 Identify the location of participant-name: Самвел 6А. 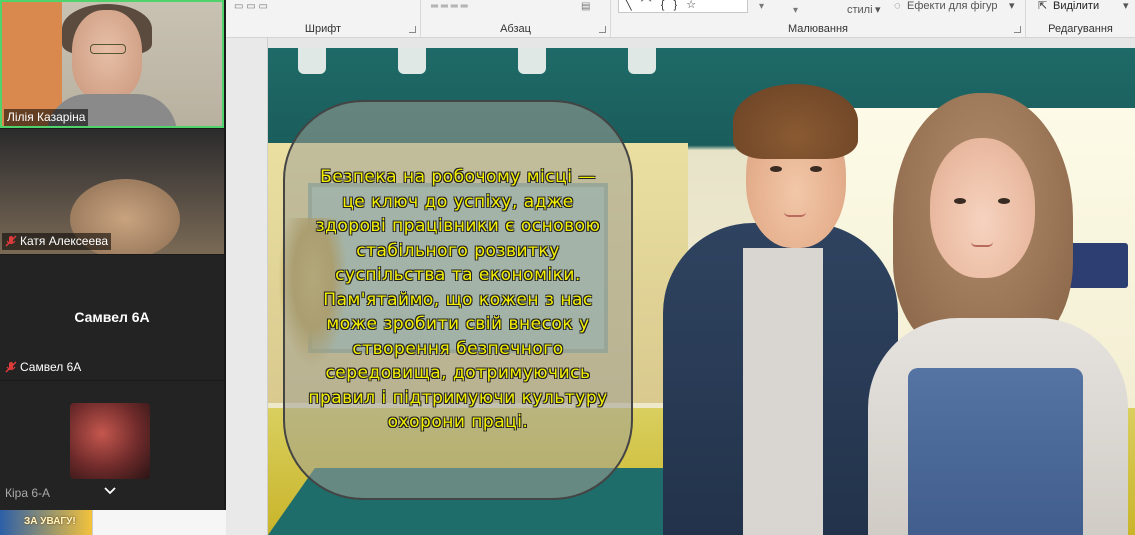
(51, 367).